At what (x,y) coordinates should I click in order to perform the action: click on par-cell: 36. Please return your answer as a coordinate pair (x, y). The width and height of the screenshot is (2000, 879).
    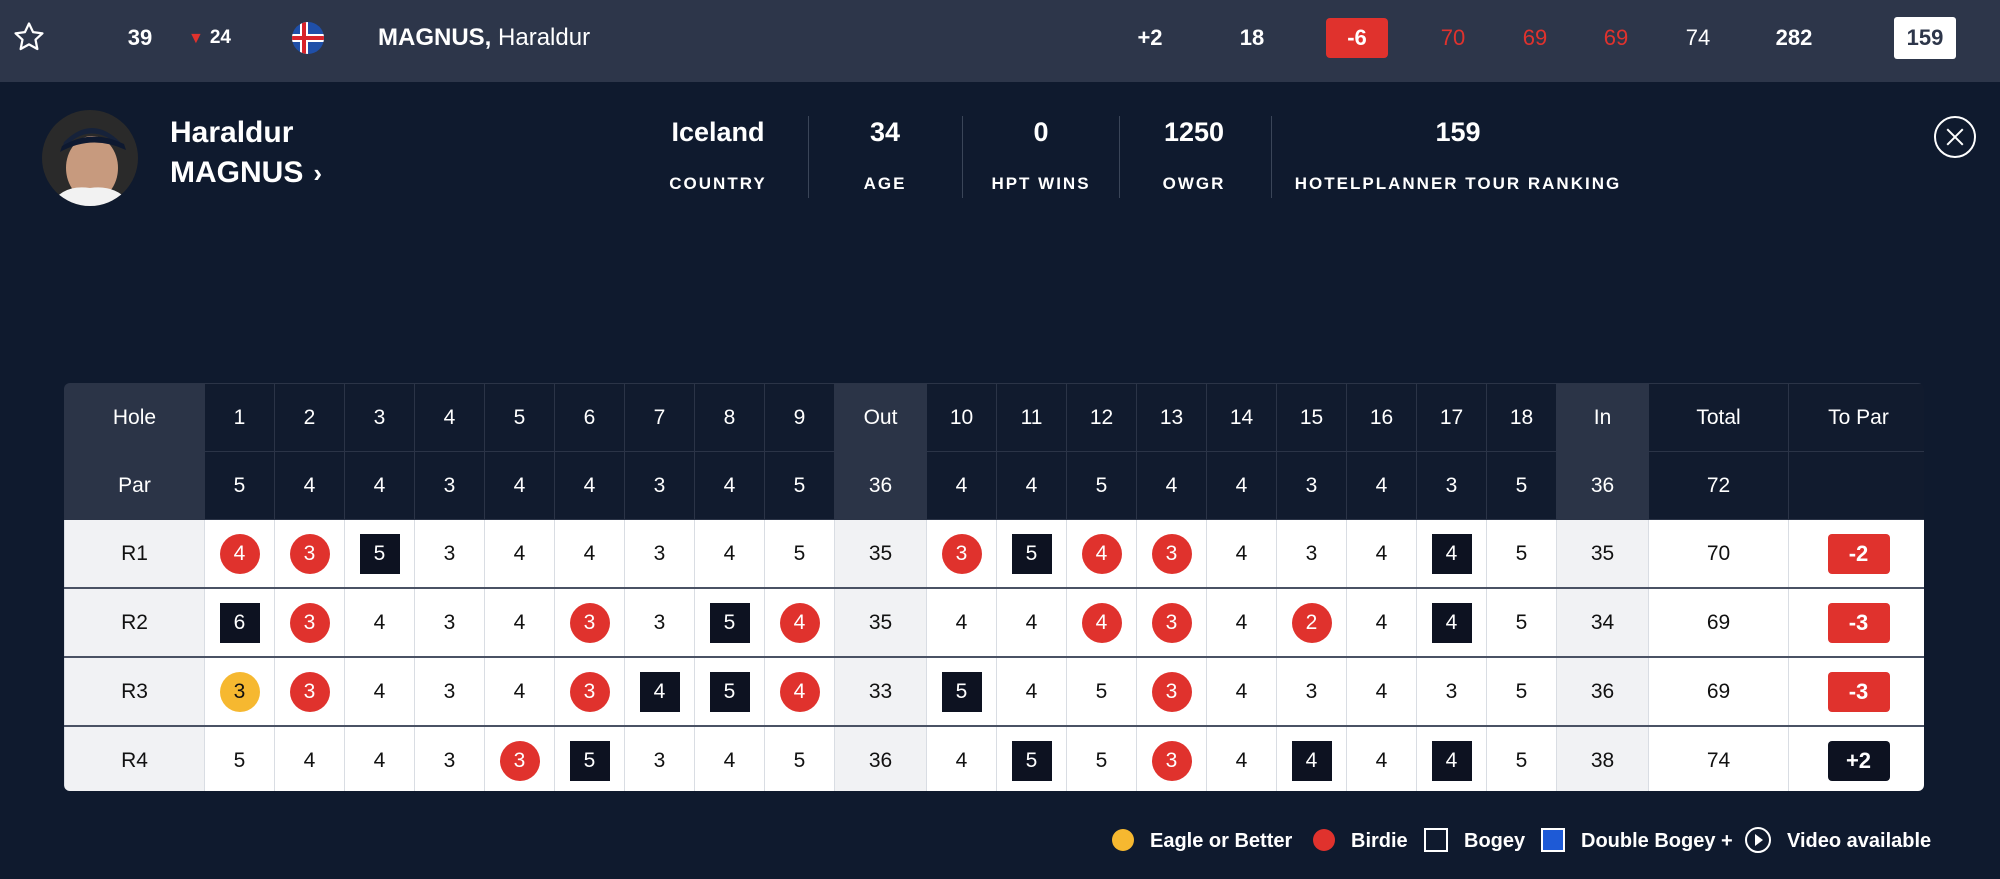
    Looking at the image, I should click on (1602, 485).